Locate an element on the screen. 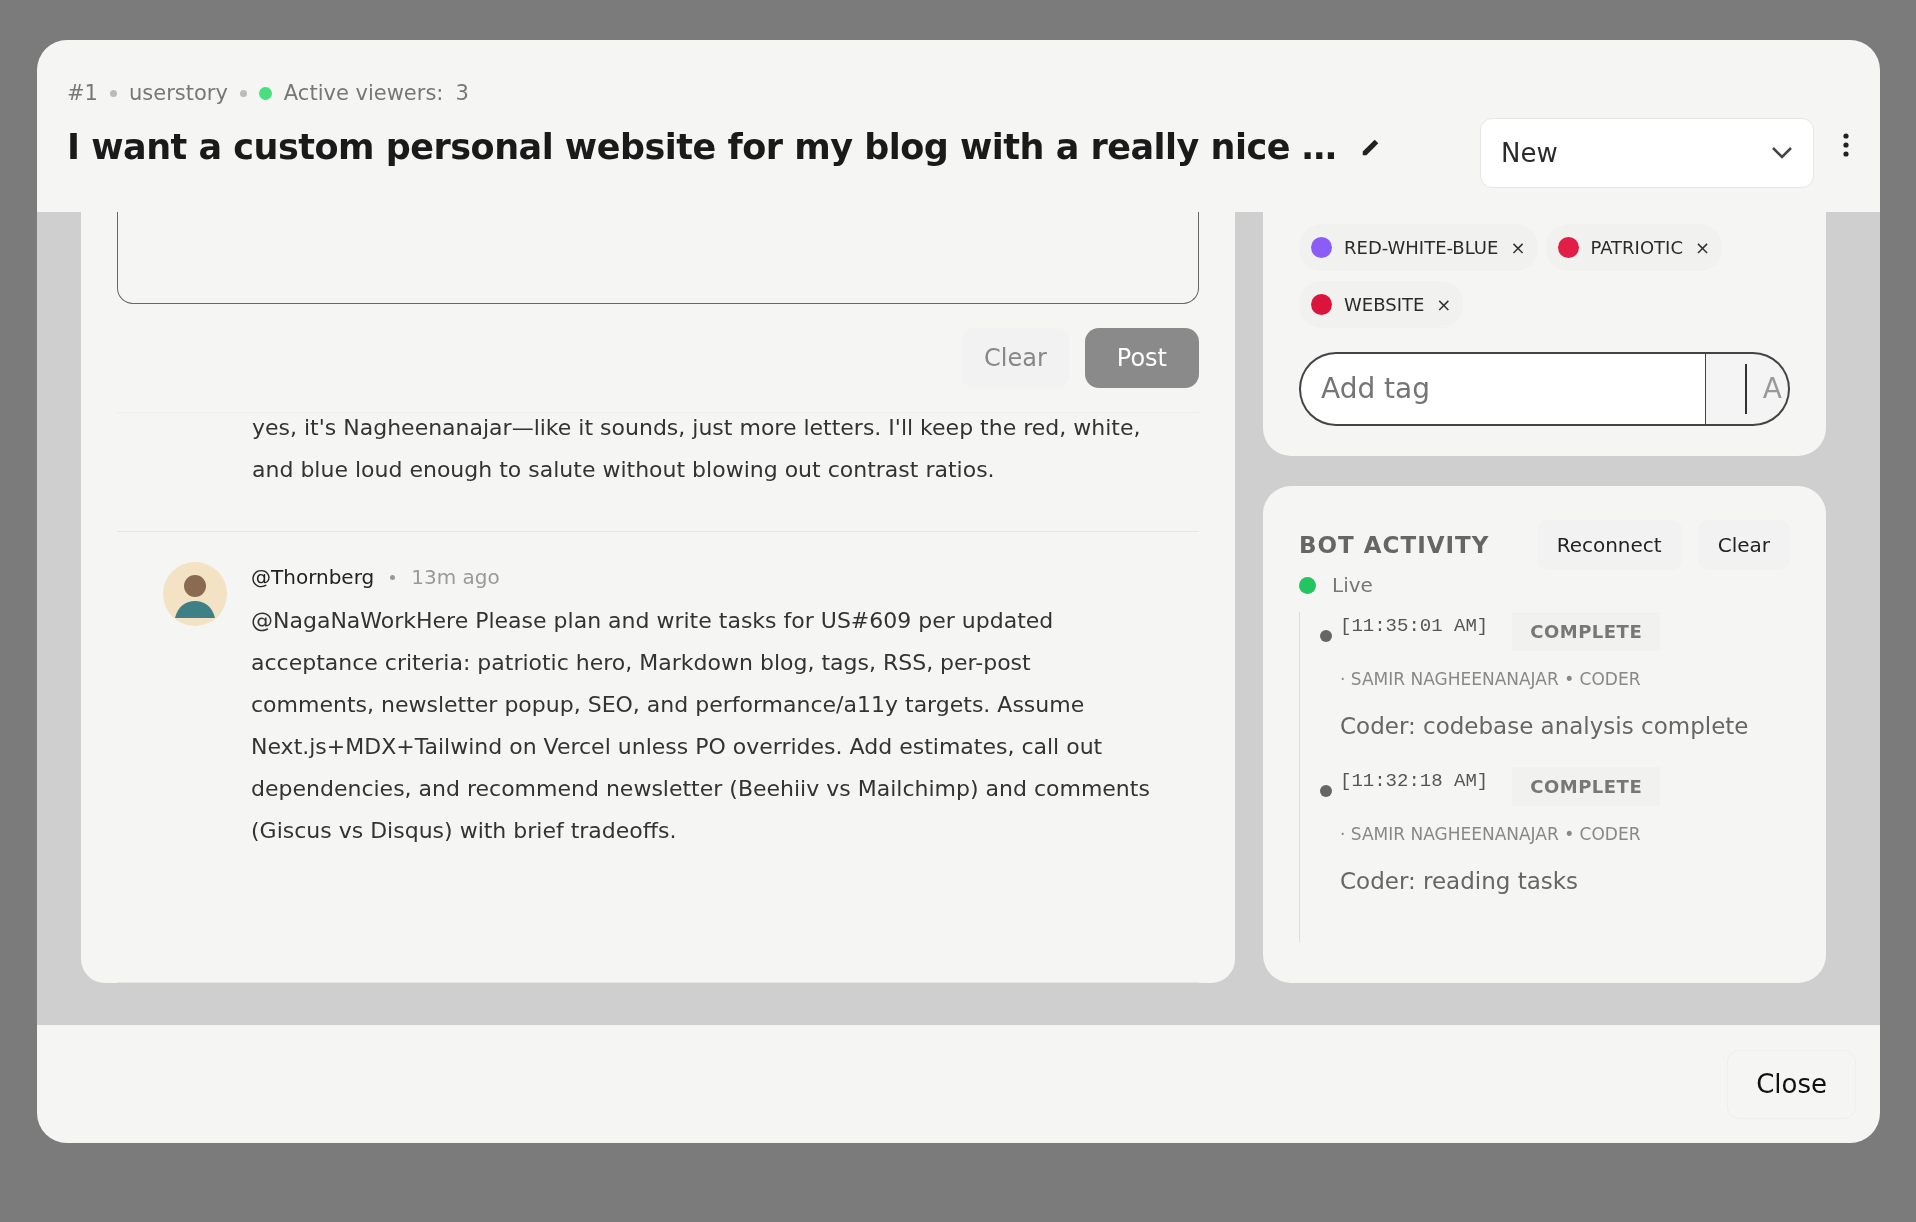 This screenshot has height=1222, width=1916. add-tag-field: Add tag is located at coordinates (1502, 389).